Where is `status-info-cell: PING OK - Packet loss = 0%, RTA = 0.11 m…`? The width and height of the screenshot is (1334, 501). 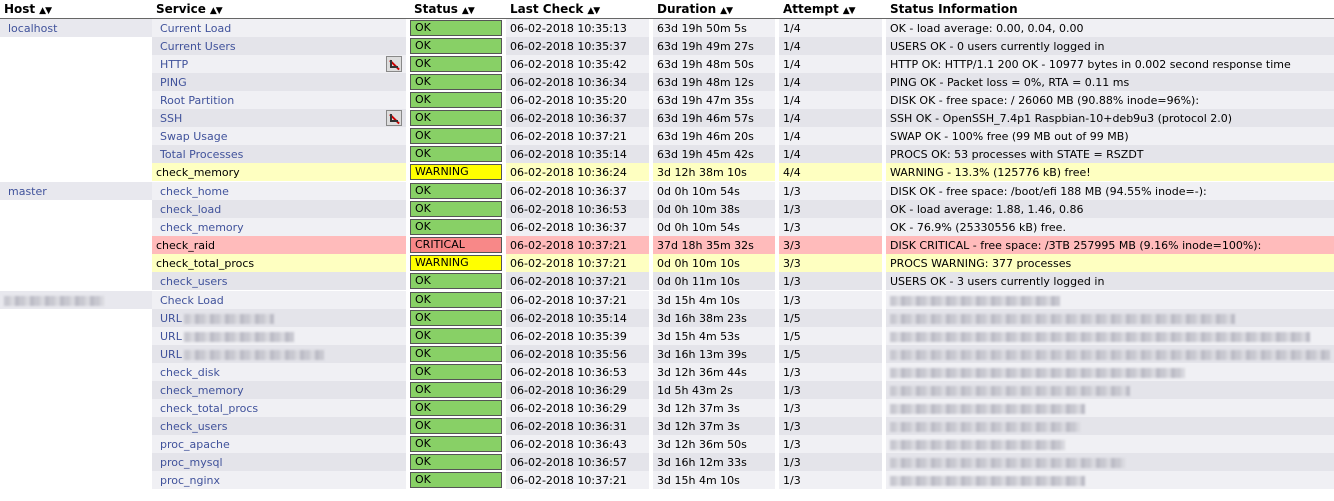 status-info-cell: PING OK - Packet loss = 0%, RTA = 0.11 m… is located at coordinates (1110, 82).